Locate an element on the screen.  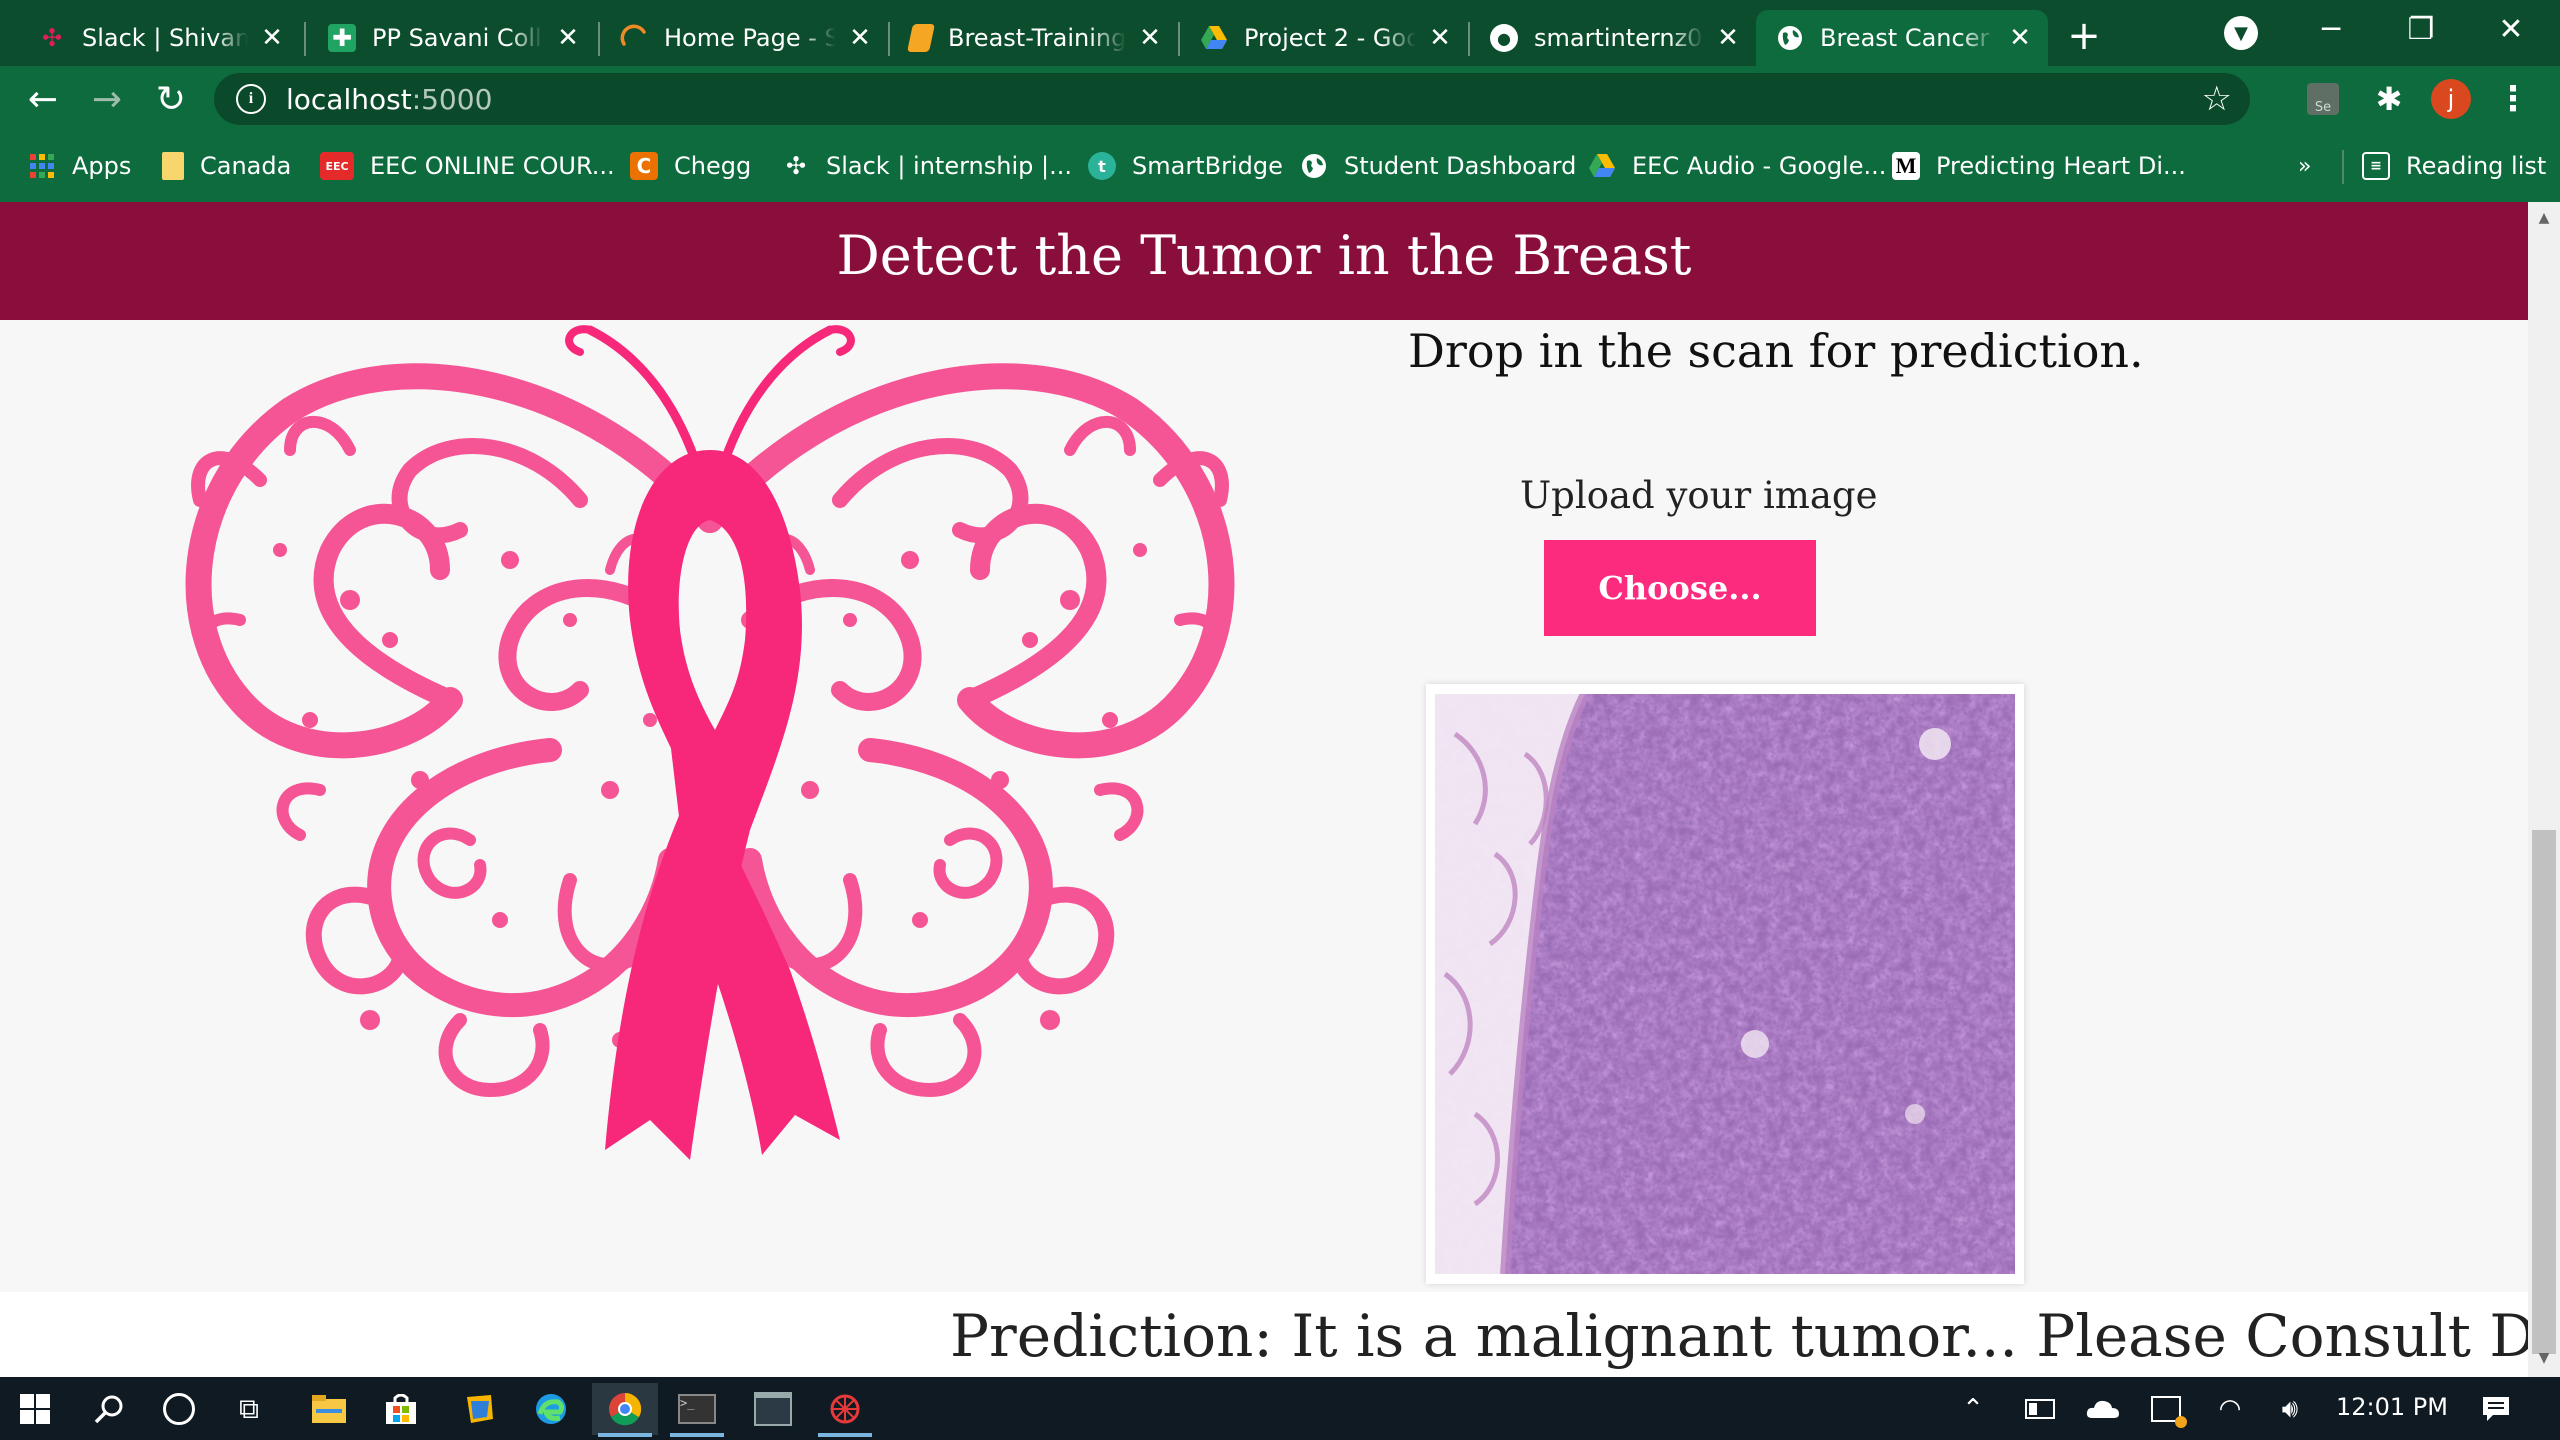
tab-project-2: Project 2 - Google Drive ✕ is located at coordinates (1324, 38).